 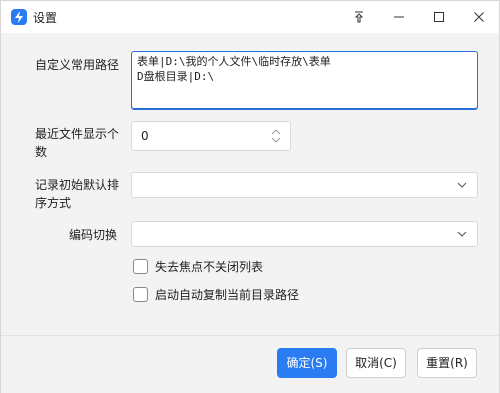 I want to click on encoding-select, so click(x=304, y=234).